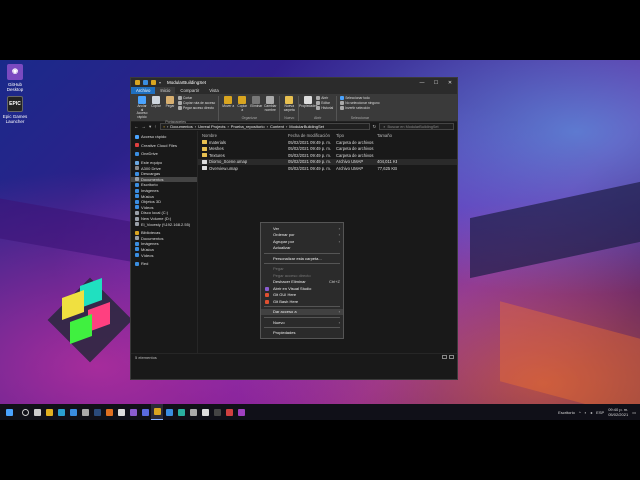 Image resolution: width=640 pixels, height=480 pixels. I want to click on minimize-button: —, so click(422, 82).